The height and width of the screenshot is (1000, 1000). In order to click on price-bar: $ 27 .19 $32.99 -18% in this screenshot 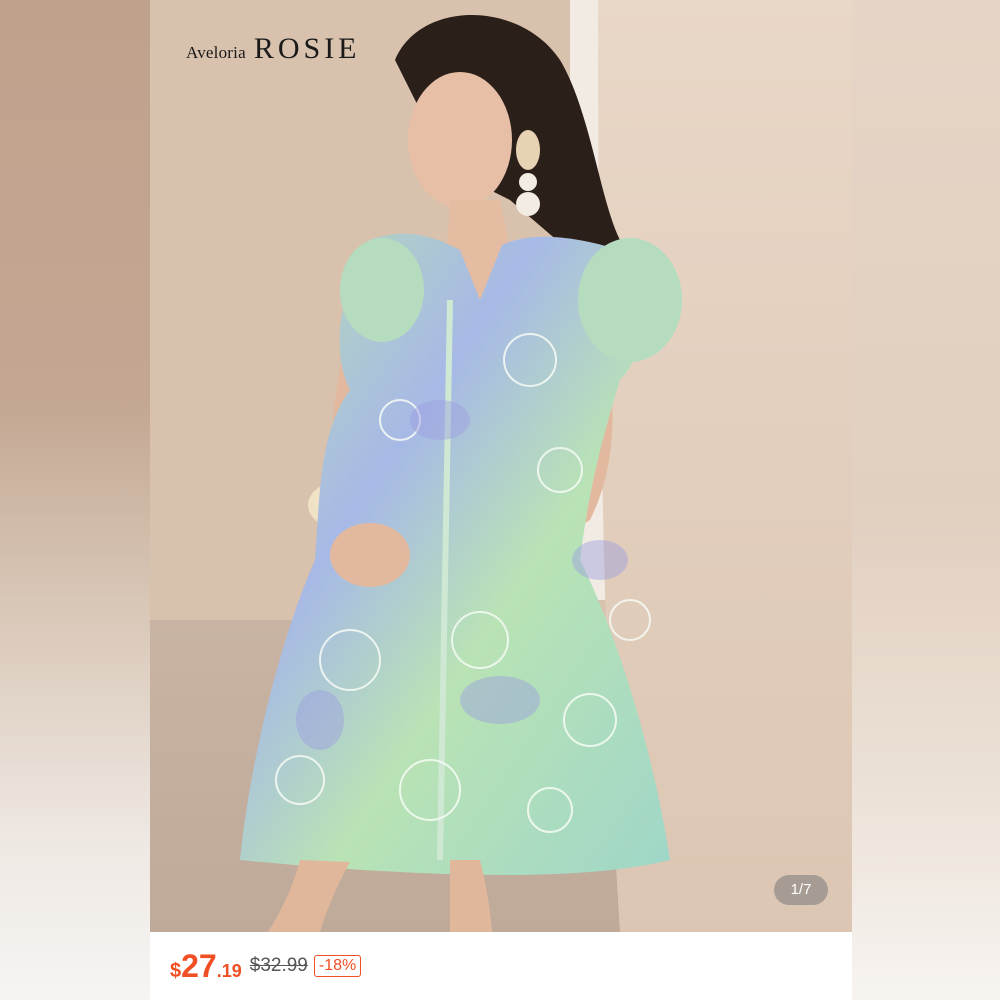, I will do `click(501, 966)`.